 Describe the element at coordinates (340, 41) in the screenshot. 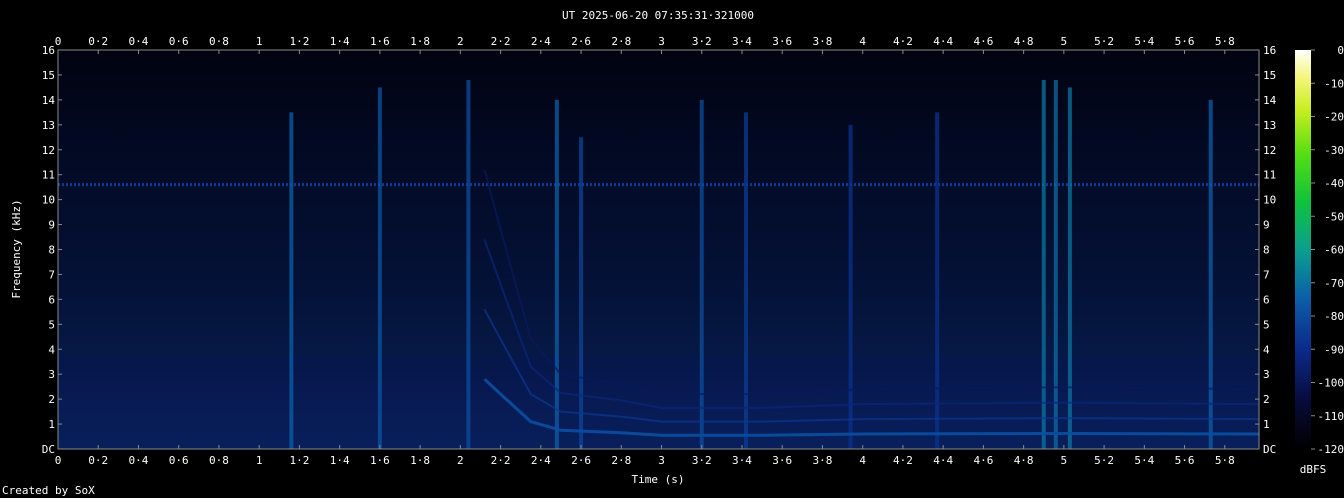

I see `x-tick-label-top-7: 1·4` at that location.